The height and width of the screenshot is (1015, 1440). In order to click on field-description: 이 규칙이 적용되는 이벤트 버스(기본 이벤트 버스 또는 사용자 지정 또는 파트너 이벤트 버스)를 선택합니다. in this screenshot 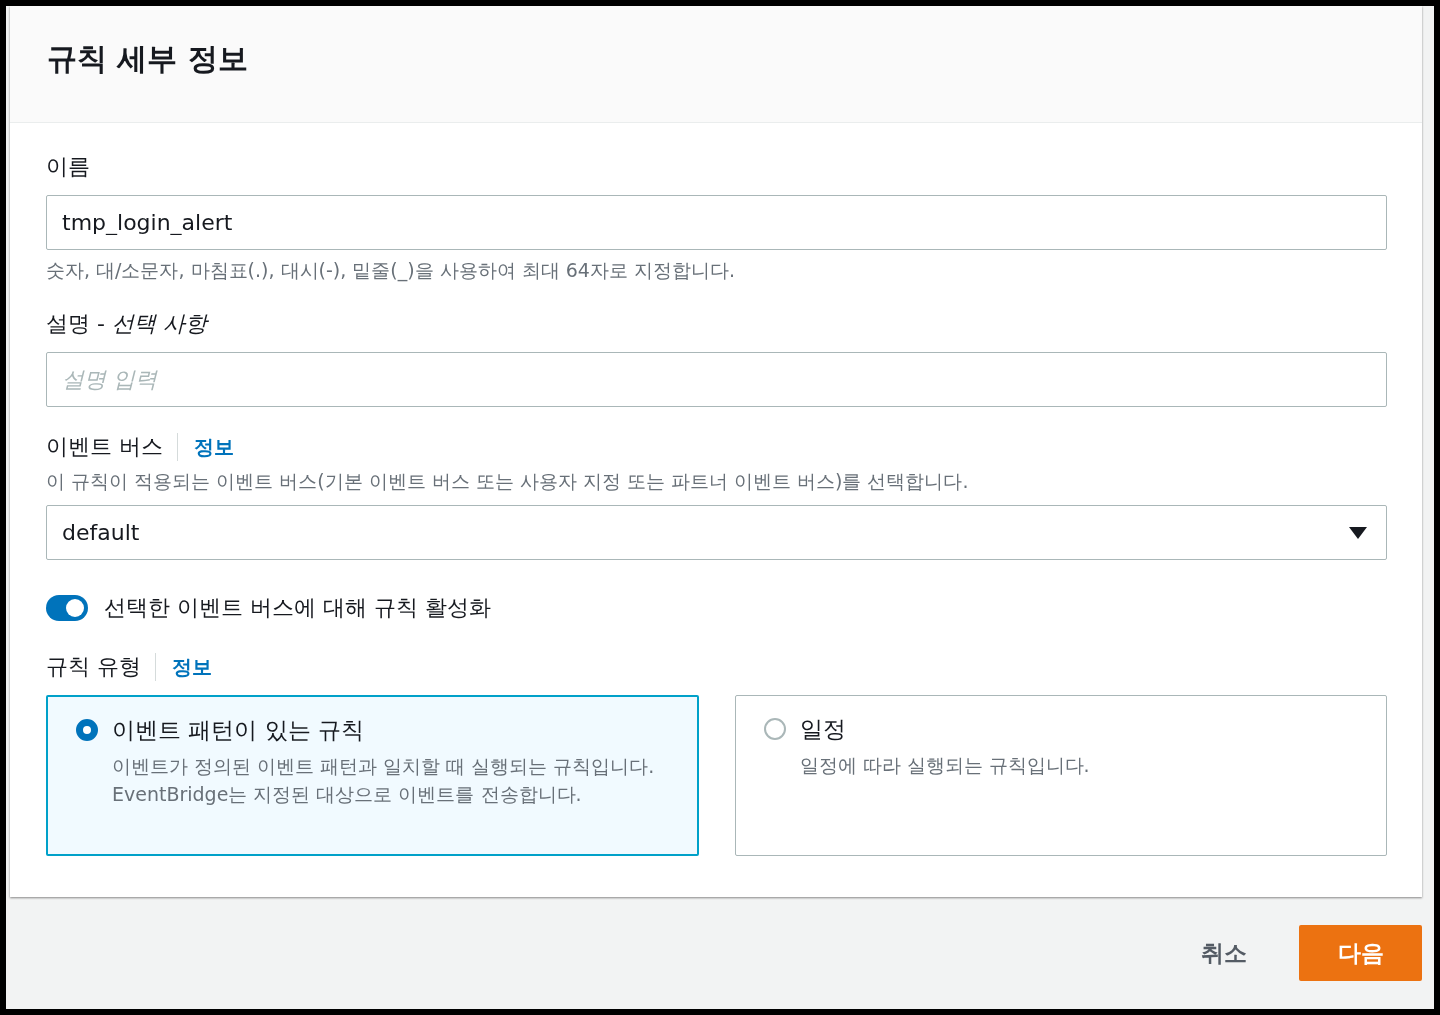, I will do `click(508, 481)`.